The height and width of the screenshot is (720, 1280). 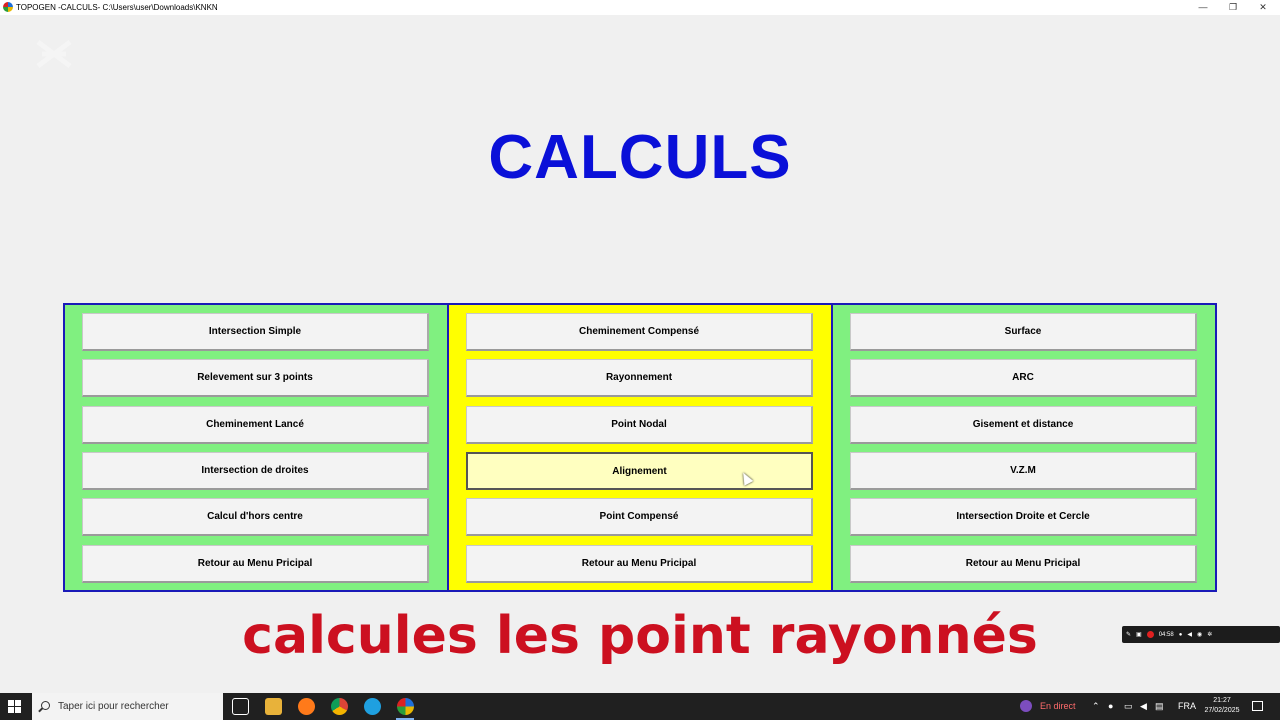 What do you see at coordinates (372, 706) in the screenshot?
I see `edge-icon` at bounding box center [372, 706].